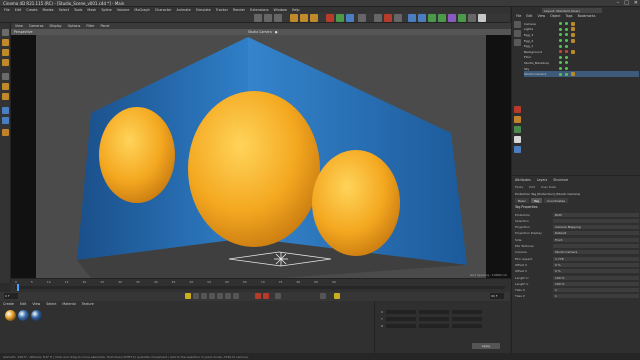 This screenshot has height=360, width=640. What do you see at coordinates (314, 18) in the screenshot?
I see `rotate-icon` at bounding box center [314, 18].